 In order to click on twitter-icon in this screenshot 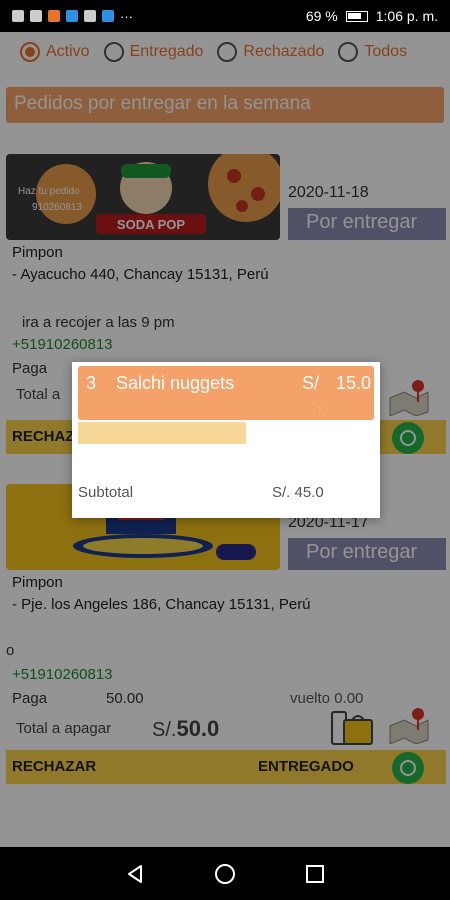, I will do `click(72, 16)`.